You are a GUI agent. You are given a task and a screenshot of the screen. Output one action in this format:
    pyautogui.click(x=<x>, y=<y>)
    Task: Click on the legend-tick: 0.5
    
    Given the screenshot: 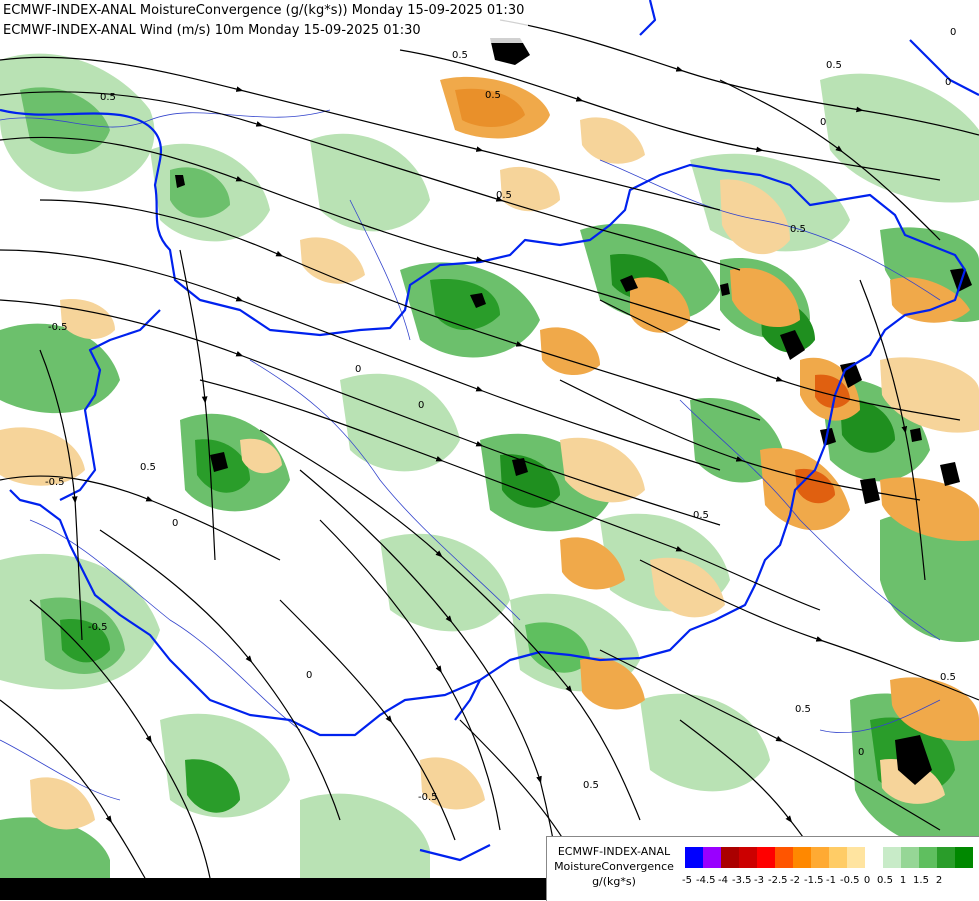 What is the action you would take?
    pyautogui.click(x=885, y=880)
    